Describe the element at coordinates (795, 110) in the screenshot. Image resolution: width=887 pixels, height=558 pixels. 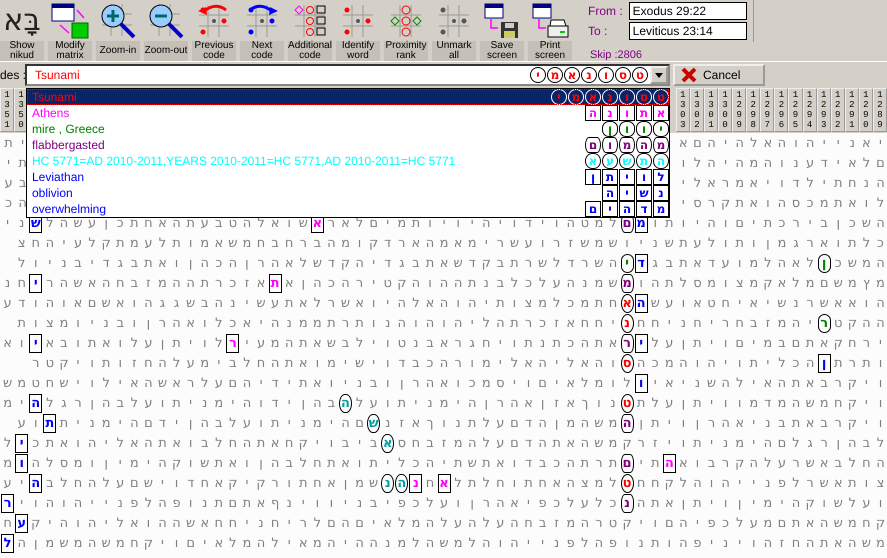
I see `column-number: 1295` at that location.